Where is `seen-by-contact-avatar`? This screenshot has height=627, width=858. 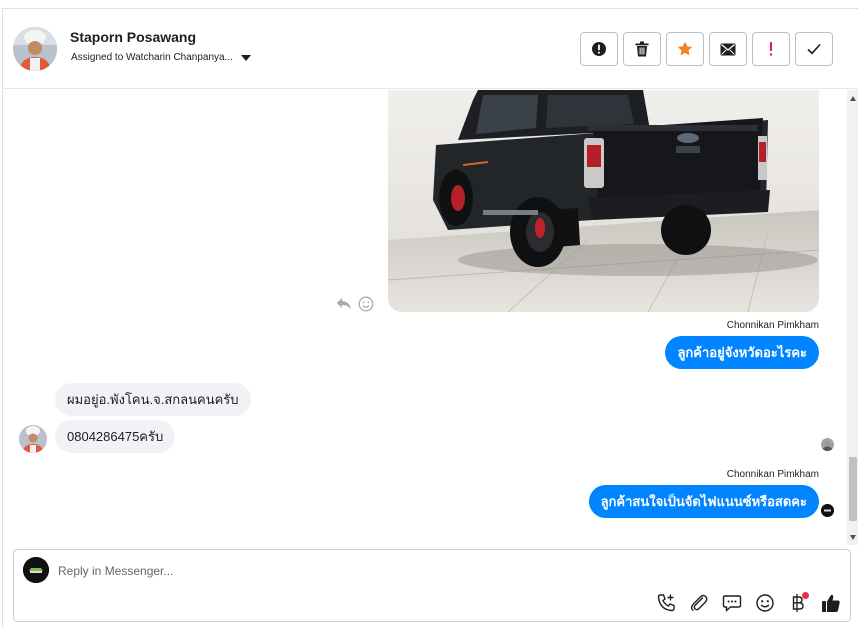
seen-by-contact-avatar is located at coordinates (827, 444).